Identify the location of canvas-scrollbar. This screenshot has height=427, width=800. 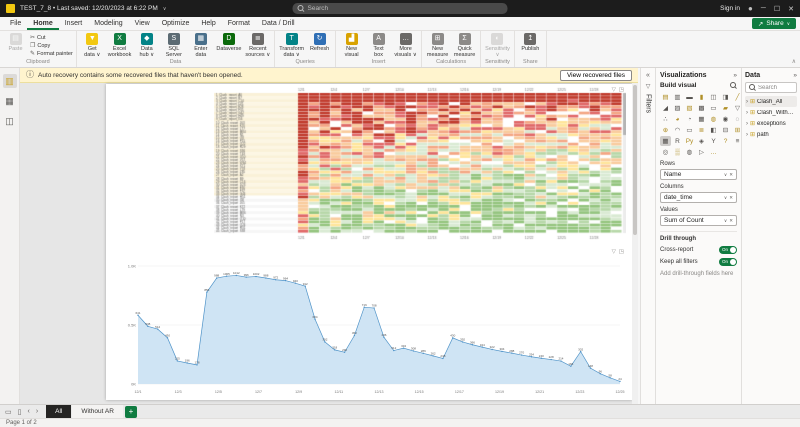
(635, 243).